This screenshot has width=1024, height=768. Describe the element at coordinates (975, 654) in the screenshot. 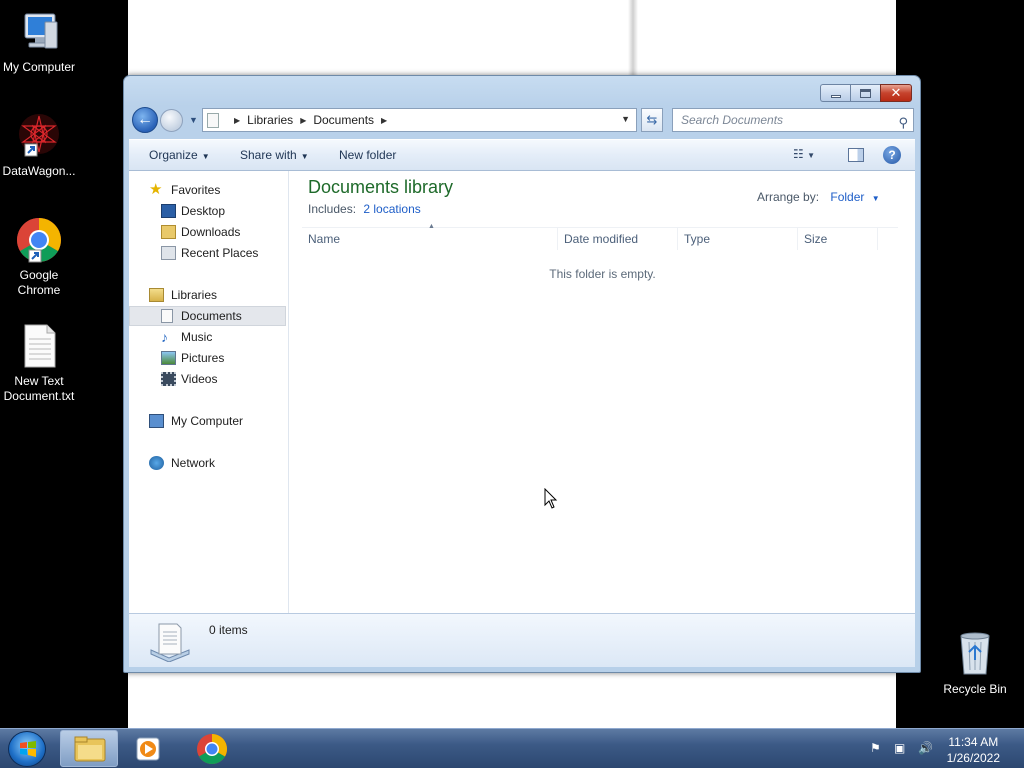

I see `recycle-bin-icon` at that location.